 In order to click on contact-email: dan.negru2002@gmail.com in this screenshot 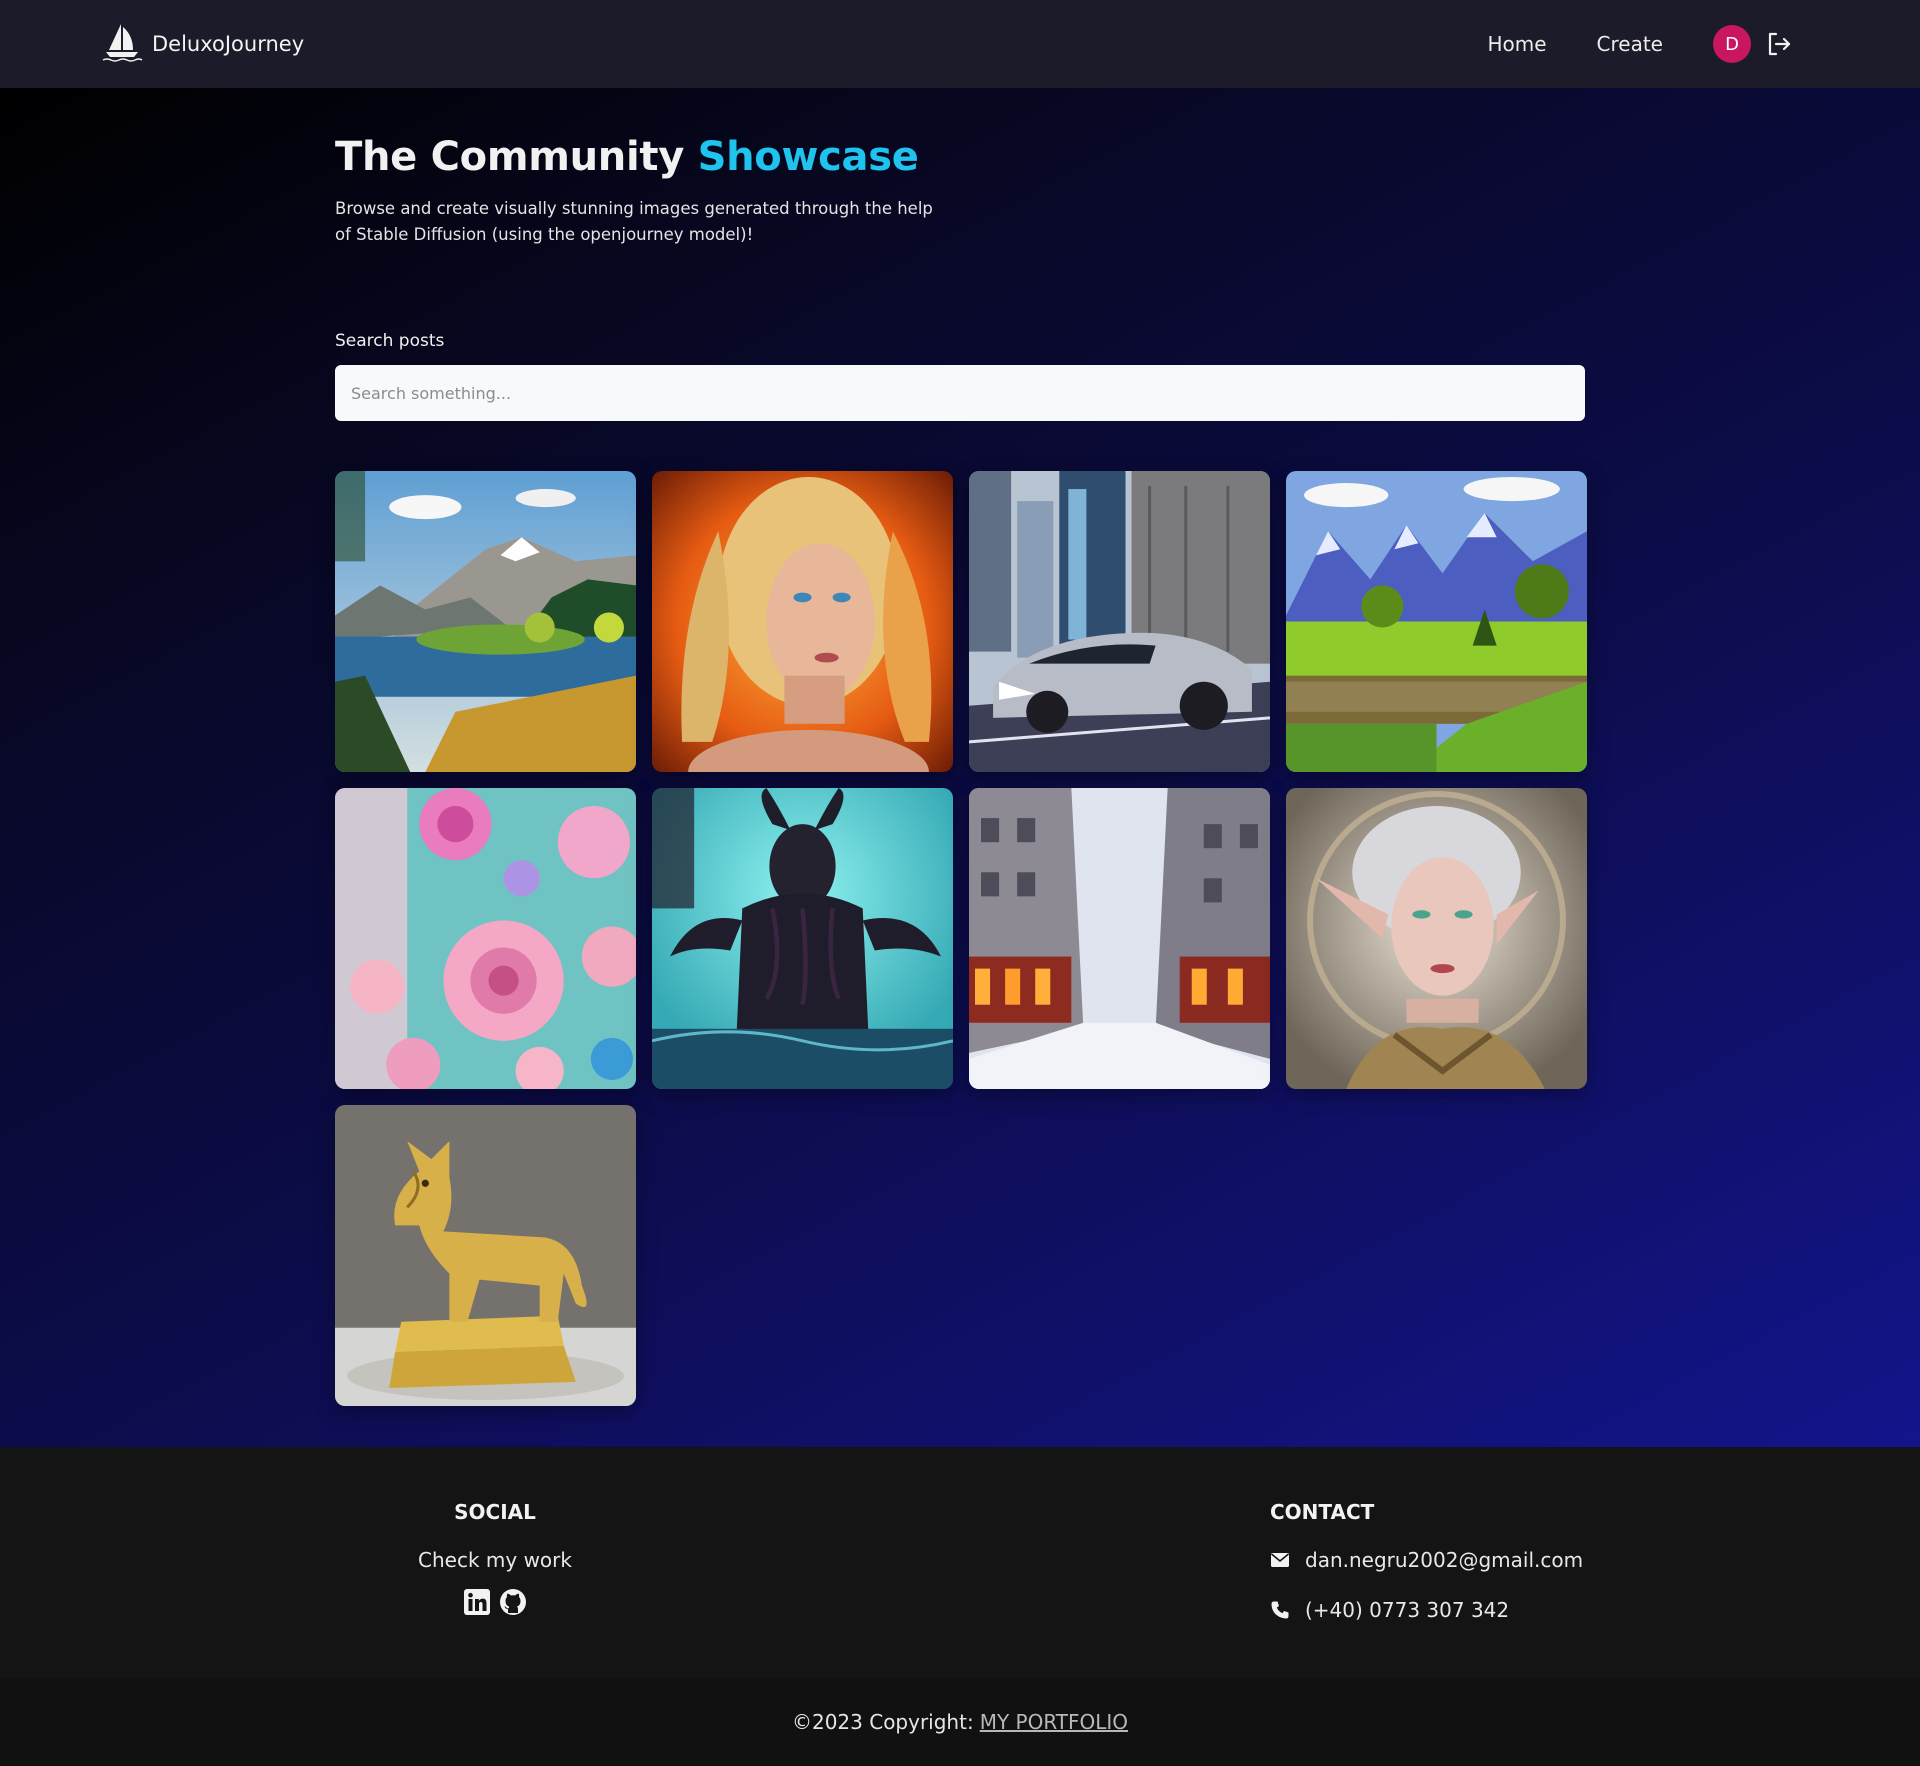, I will do `click(1444, 1560)`.